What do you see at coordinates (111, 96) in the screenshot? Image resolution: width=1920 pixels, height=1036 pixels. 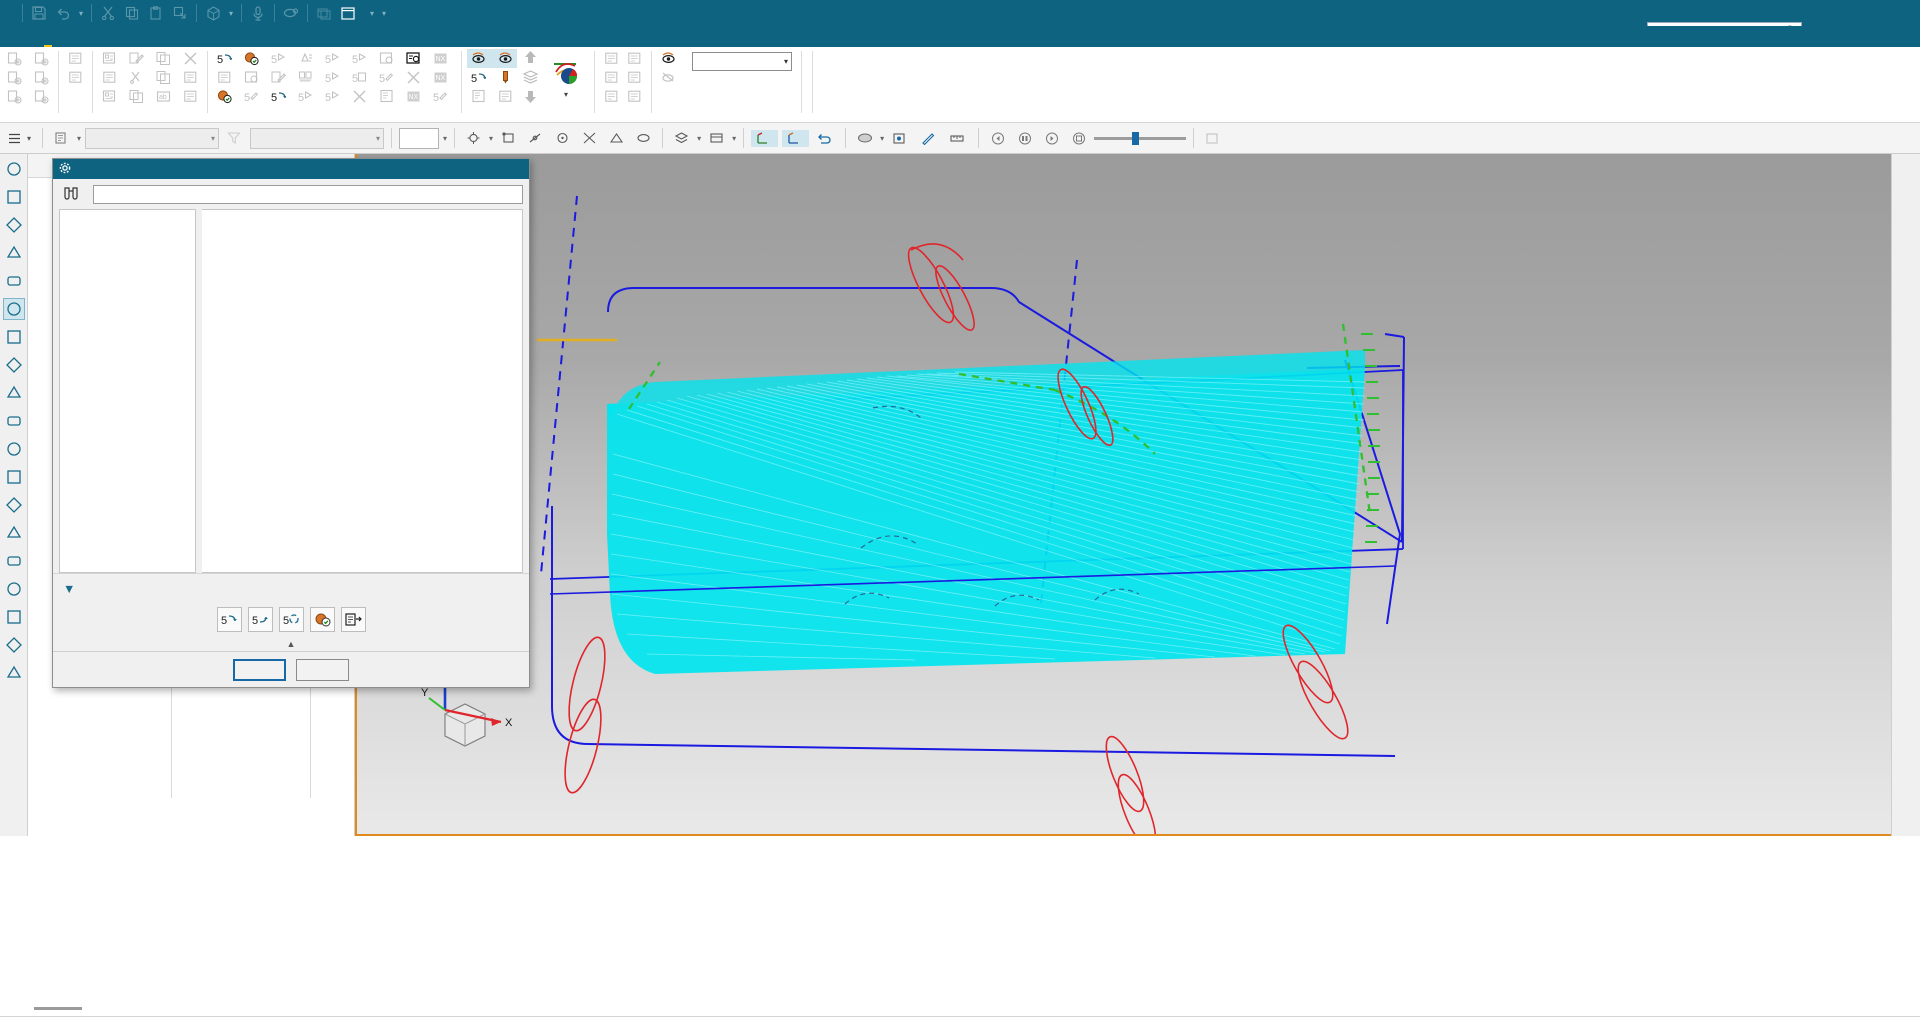 I see `ribbon-item-information-icon` at bounding box center [111, 96].